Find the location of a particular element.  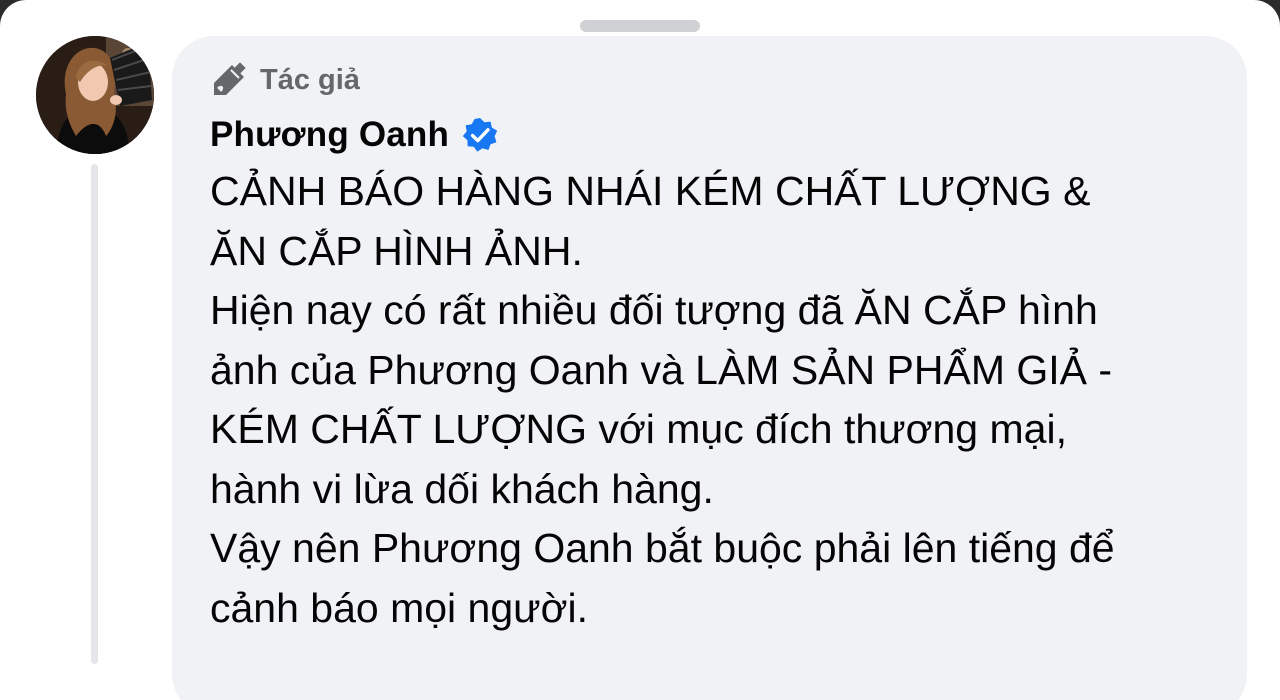

comment-text-line: cảnh báo mọi người. is located at coordinates (399, 607).